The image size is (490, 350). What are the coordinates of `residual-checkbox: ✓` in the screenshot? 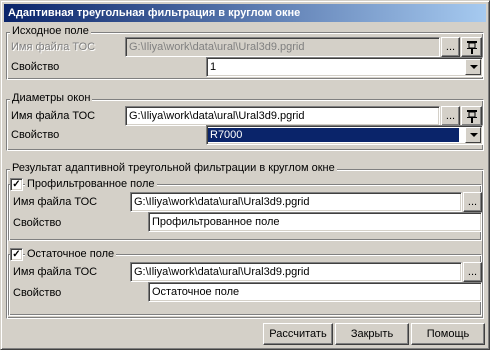 It's located at (16, 254).